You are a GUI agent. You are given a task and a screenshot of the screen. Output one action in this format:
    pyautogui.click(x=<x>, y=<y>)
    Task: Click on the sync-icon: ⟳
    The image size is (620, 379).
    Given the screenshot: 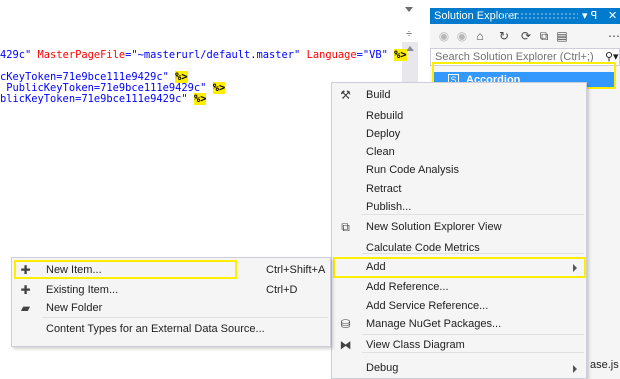 What is the action you would take?
    pyautogui.click(x=526, y=36)
    